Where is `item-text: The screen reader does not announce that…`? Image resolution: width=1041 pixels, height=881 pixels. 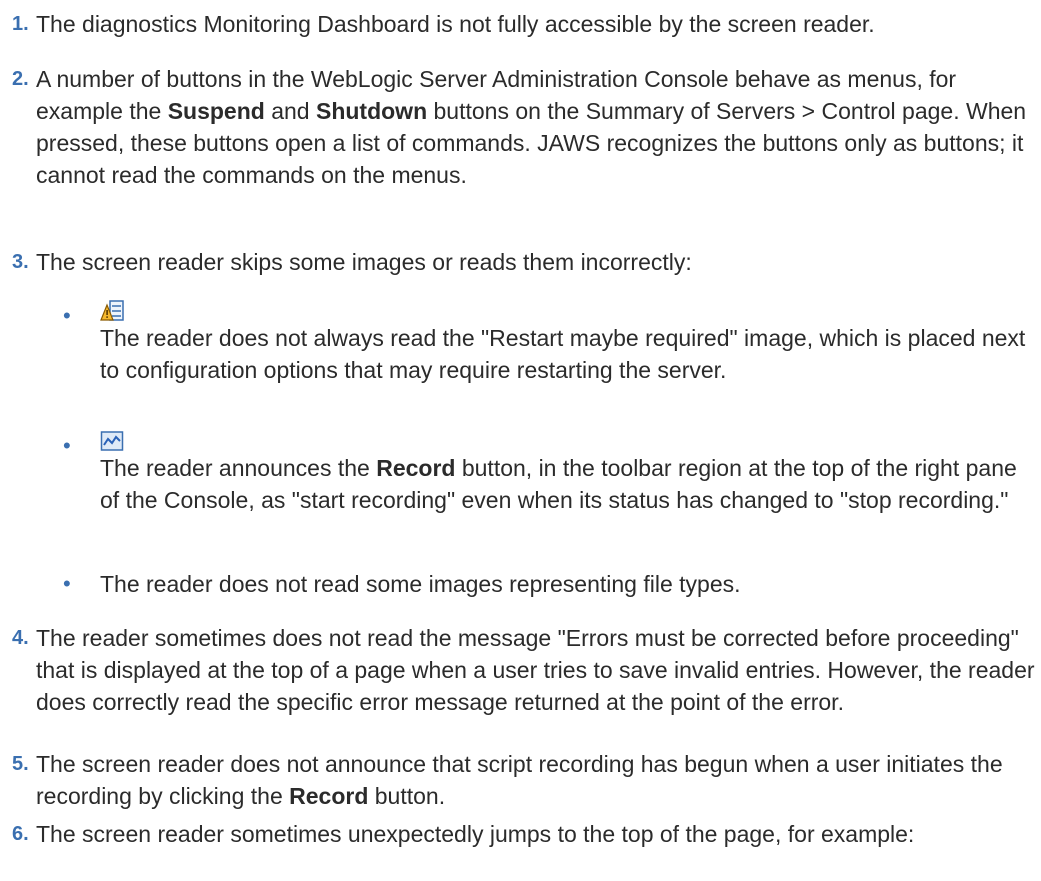 item-text: The screen reader does not announce that… is located at coordinates (536, 780).